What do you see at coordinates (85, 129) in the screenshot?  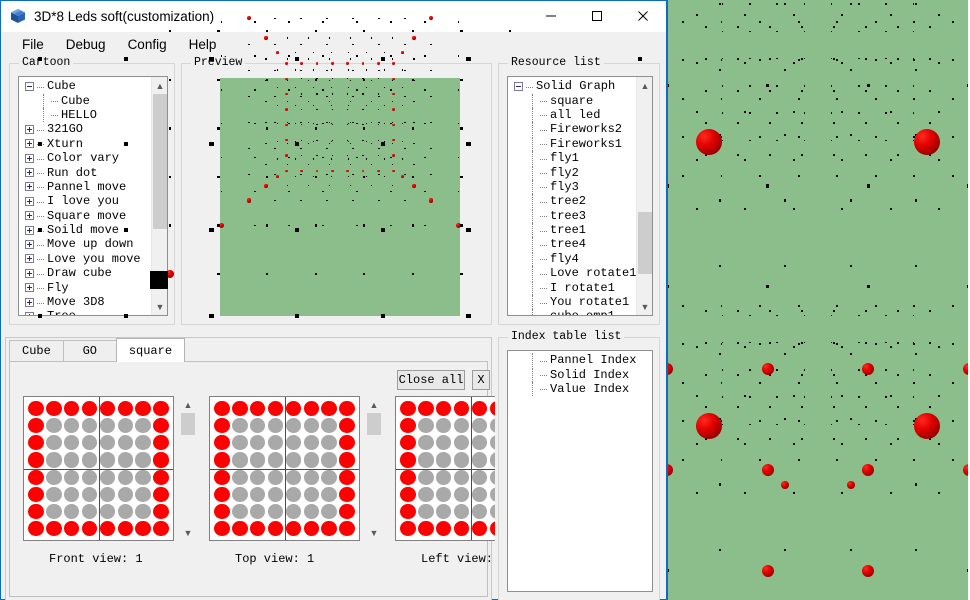 I see `tree-node: 321GO` at bounding box center [85, 129].